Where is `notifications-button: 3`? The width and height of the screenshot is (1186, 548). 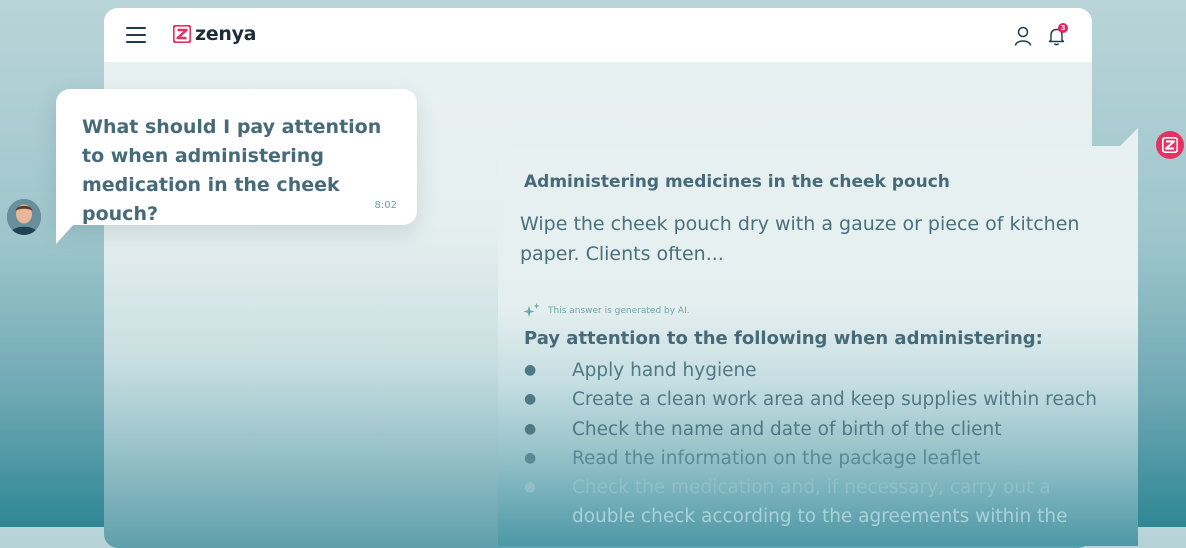 notifications-button: 3 is located at coordinates (1057, 35).